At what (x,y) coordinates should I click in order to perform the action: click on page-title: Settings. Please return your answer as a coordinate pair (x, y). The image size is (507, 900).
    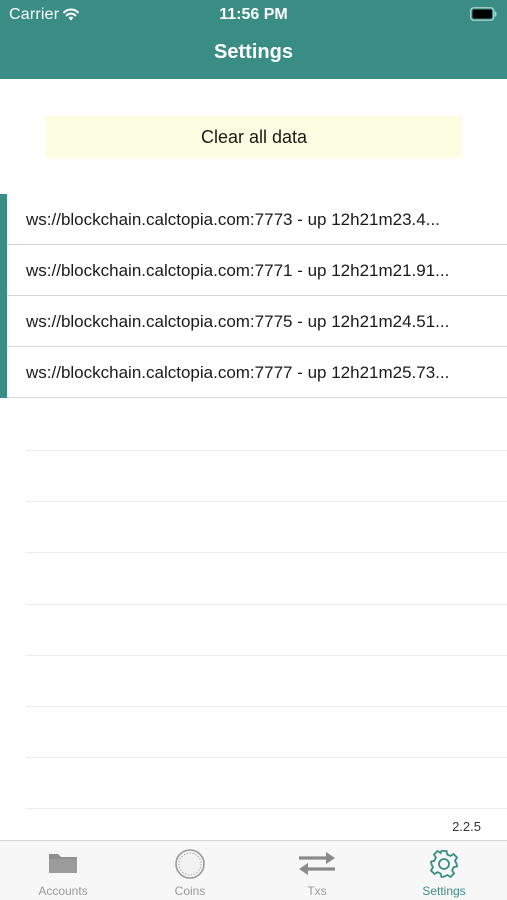
    Looking at the image, I should click on (253, 52).